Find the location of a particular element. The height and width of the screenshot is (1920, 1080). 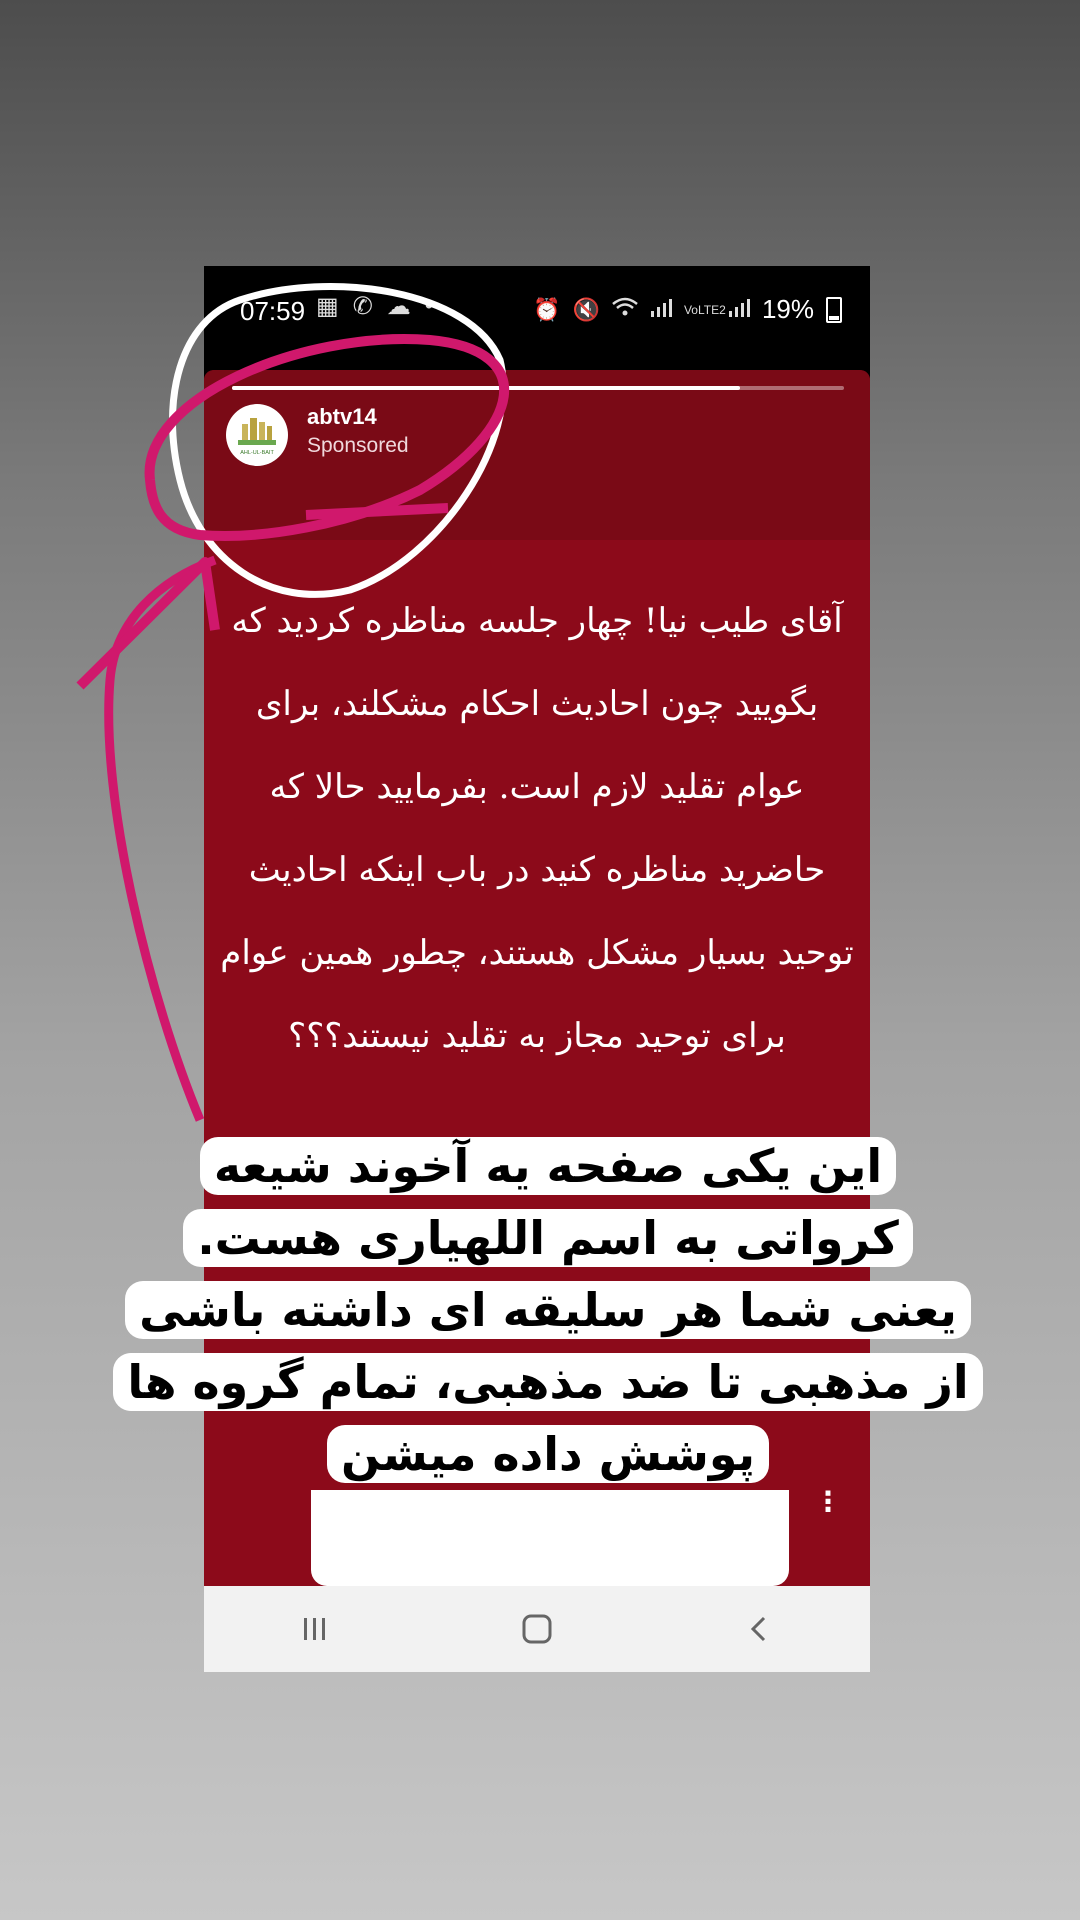

pink-arrowhead-annotation is located at coordinates (148, 623).